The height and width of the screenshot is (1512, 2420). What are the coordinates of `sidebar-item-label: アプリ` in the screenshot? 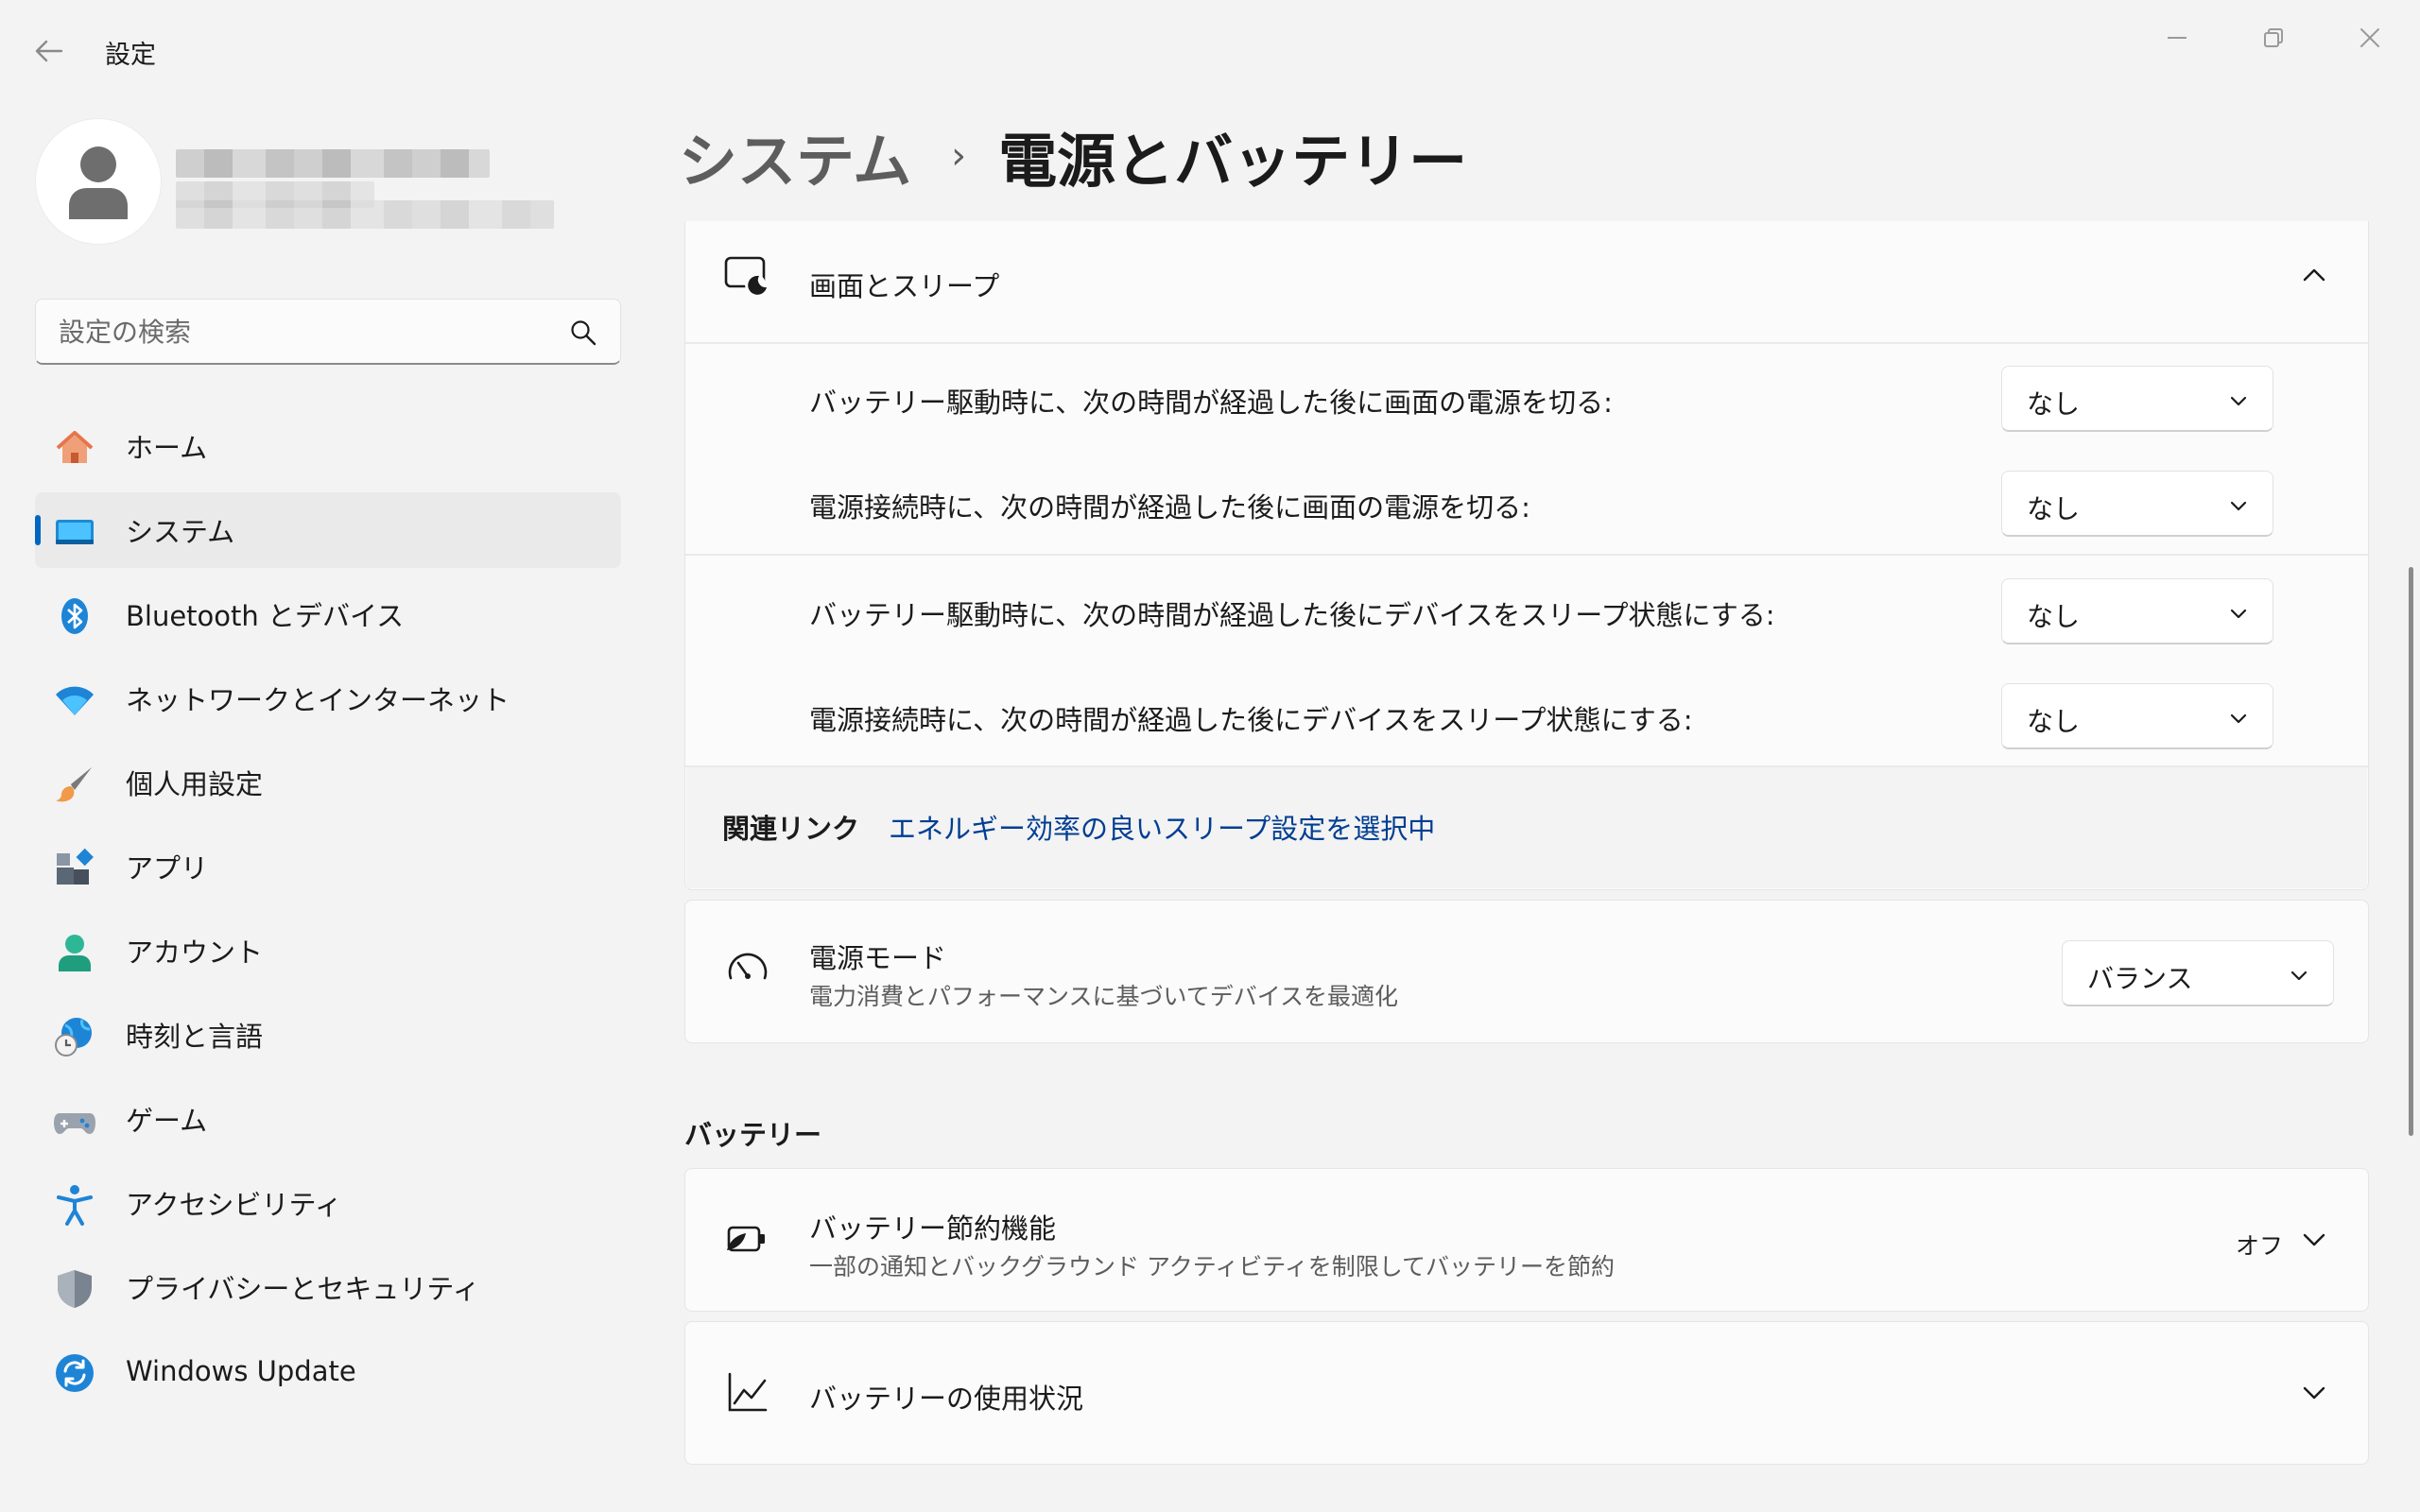 It's located at (167, 868).